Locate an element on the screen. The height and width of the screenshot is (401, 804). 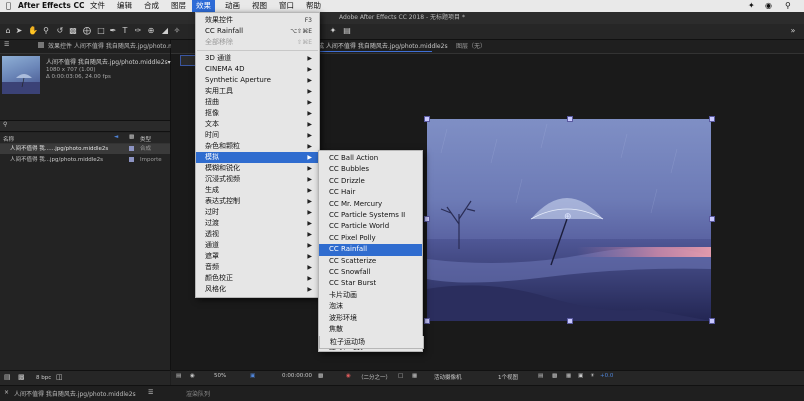
menu-item-effect-controls: 效果控件 F3 is located at coordinates (257, 20).